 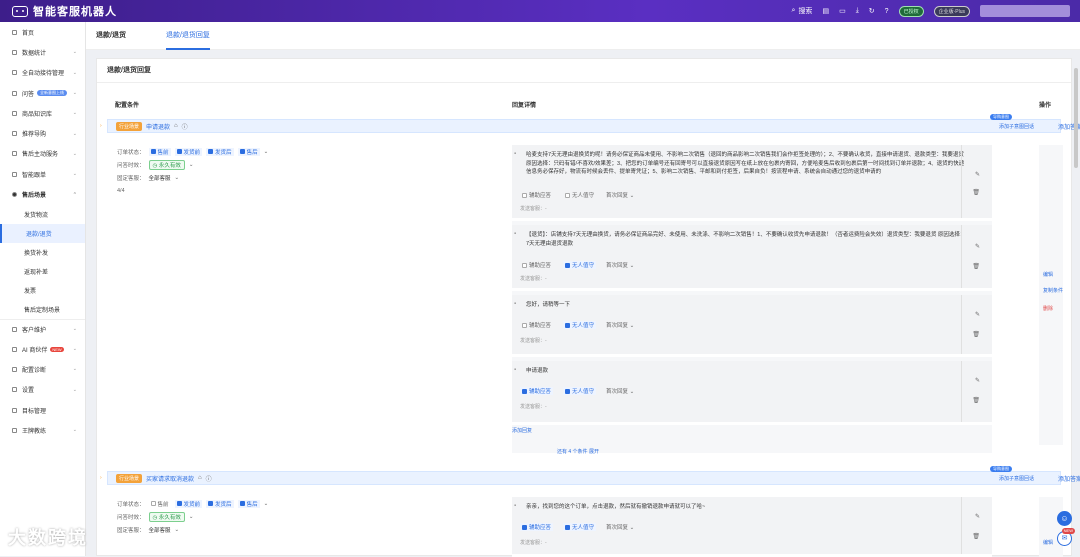 What do you see at coordinates (857, 11) in the screenshot?
I see `download-icon: ⤓` at bounding box center [857, 11].